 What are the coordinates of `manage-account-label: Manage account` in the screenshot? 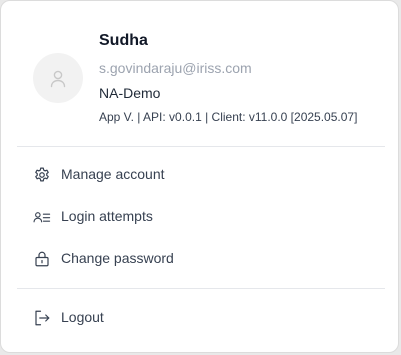 It's located at (113, 174).